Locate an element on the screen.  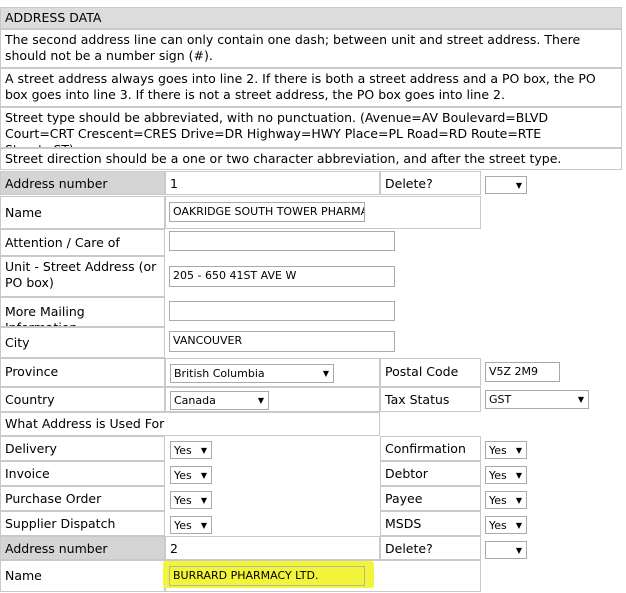
attention-input is located at coordinates (282, 241).